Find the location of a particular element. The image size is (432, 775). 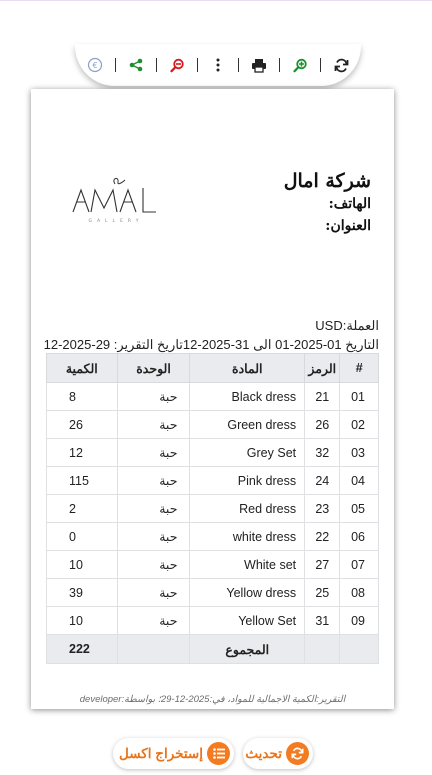

cell-code: 27 is located at coordinates (322, 564).